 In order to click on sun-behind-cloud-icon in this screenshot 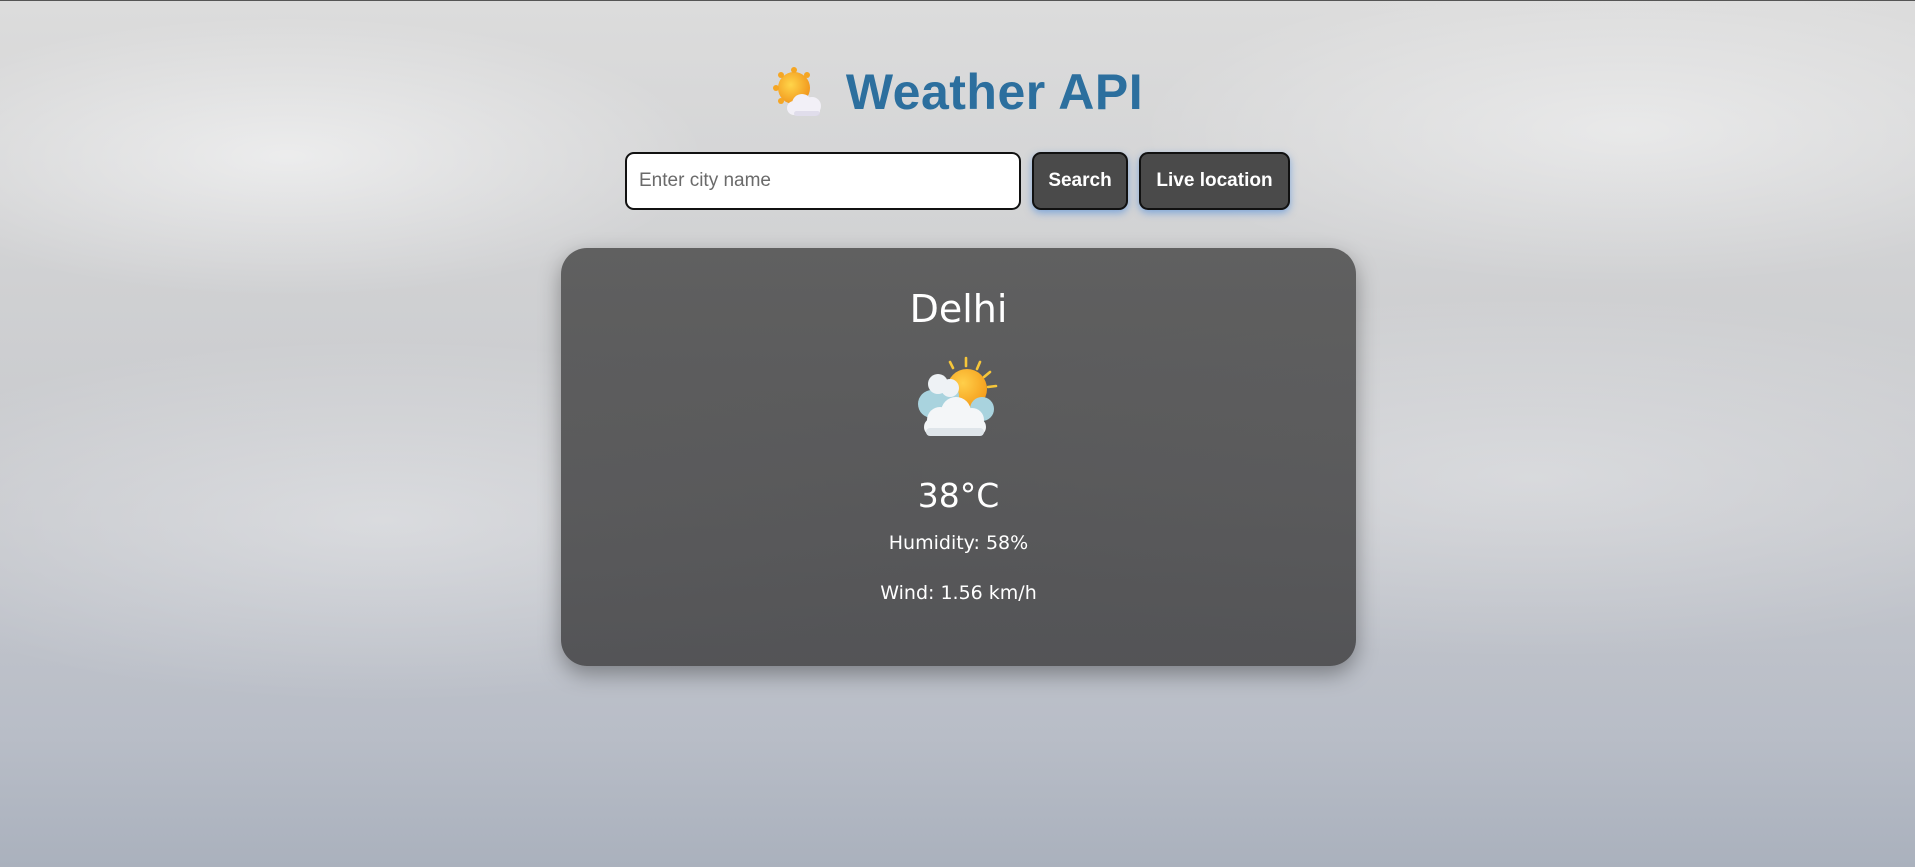, I will do `click(798, 92)`.